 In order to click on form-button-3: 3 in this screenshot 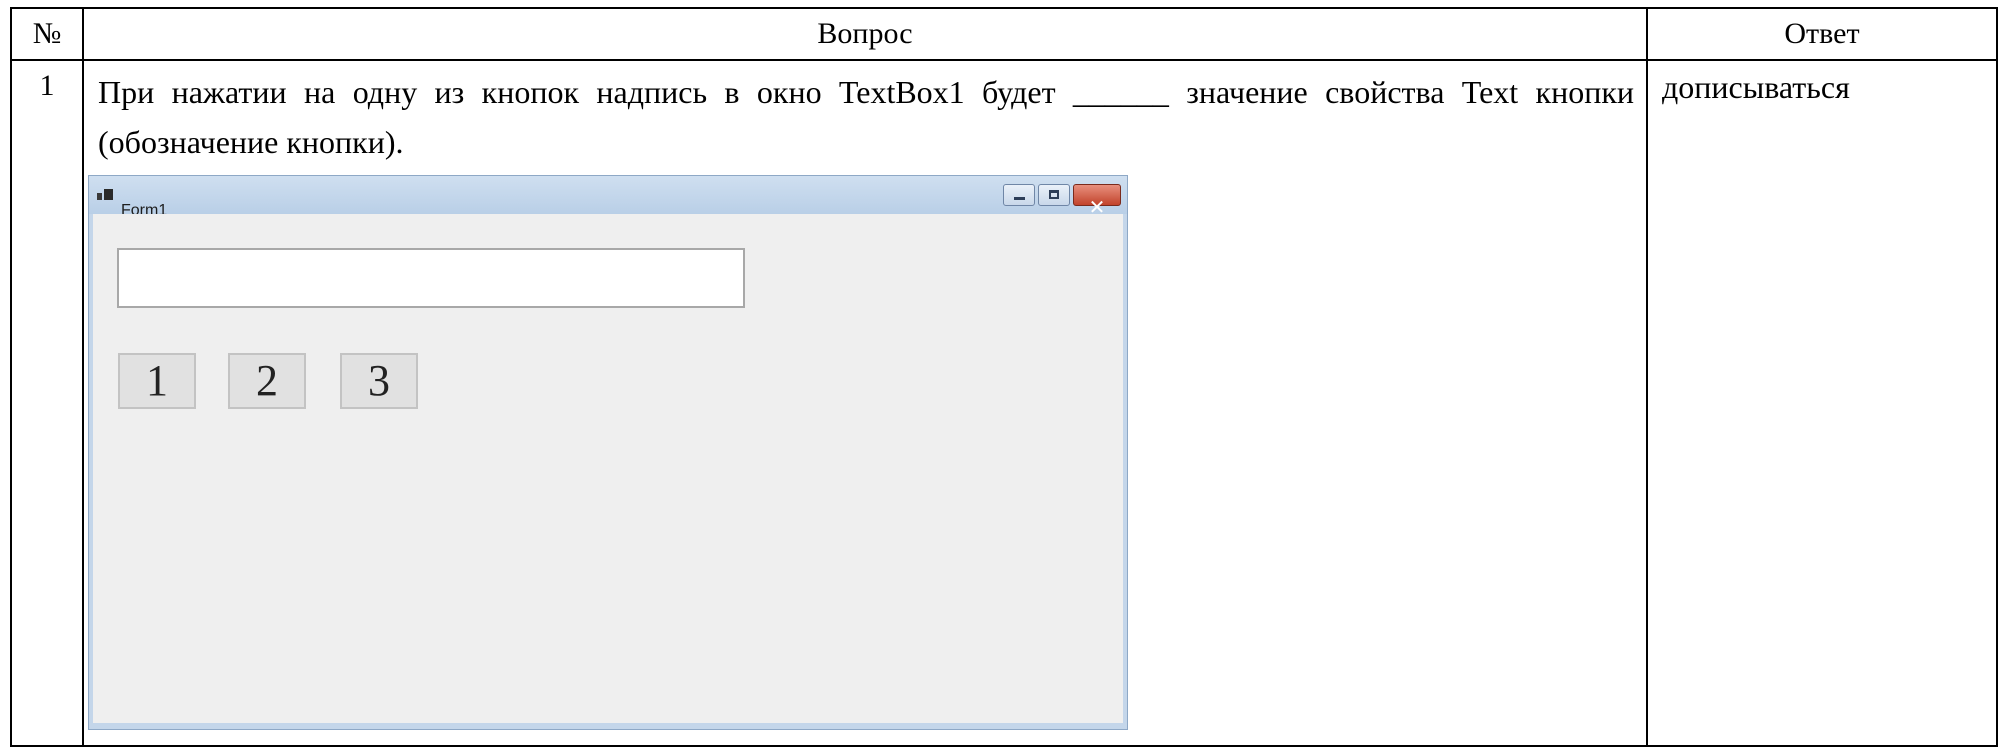, I will do `click(379, 381)`.